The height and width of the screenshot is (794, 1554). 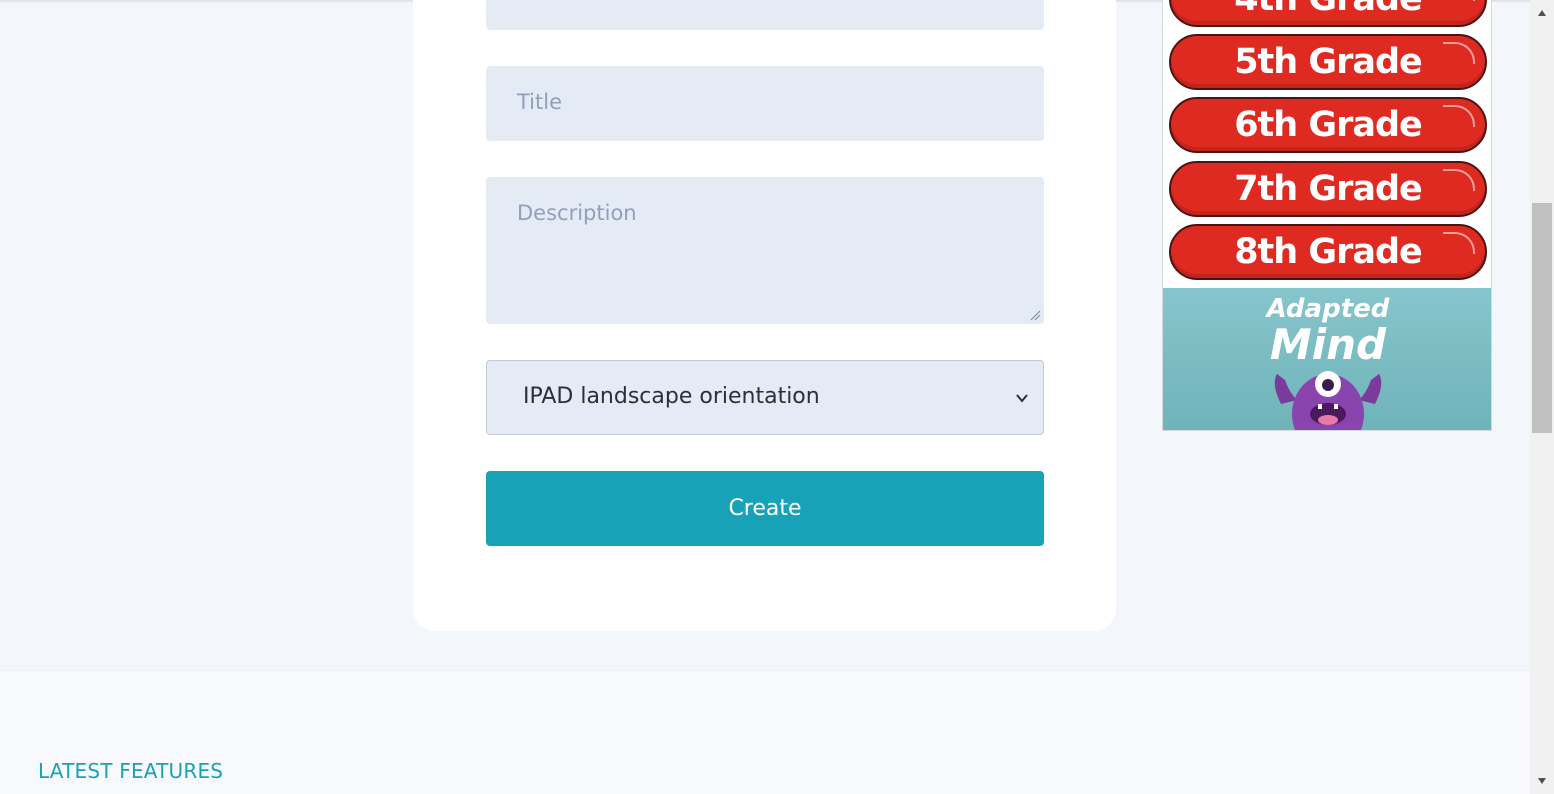 I want to click on grade-button-5th: 5th Grade, so click(x=1328, y=62).